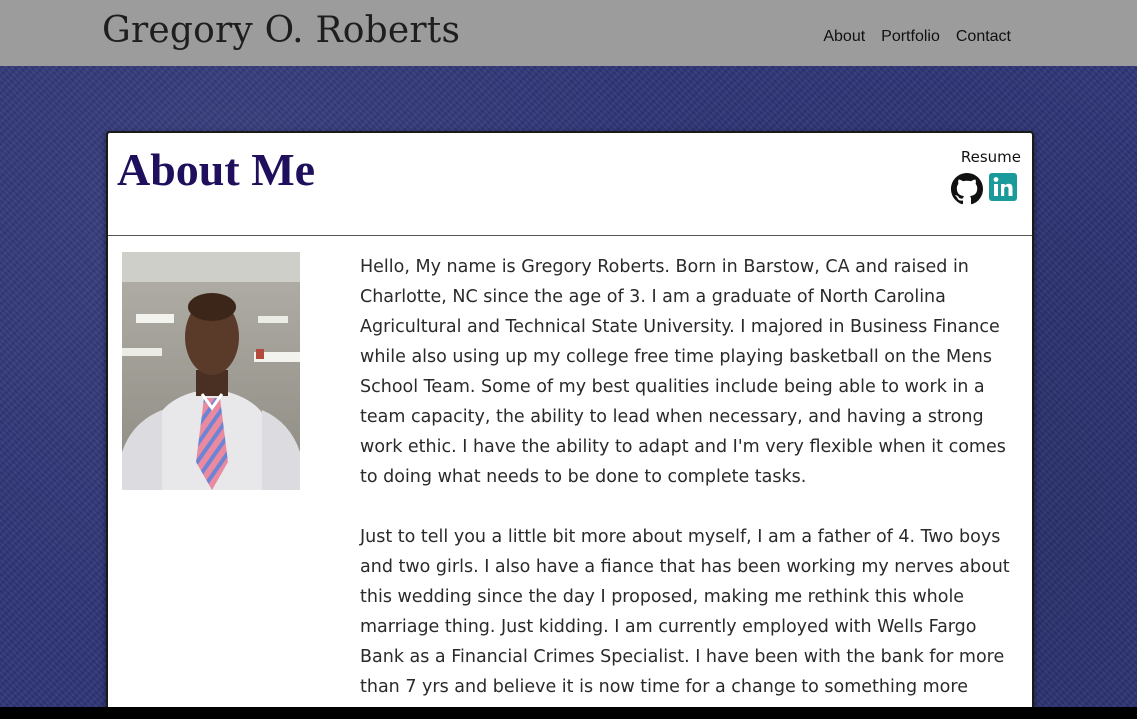 The width and height of the screenshot is (1137, 719). I want to click on nav-contact: Contact, so click(983, 37).